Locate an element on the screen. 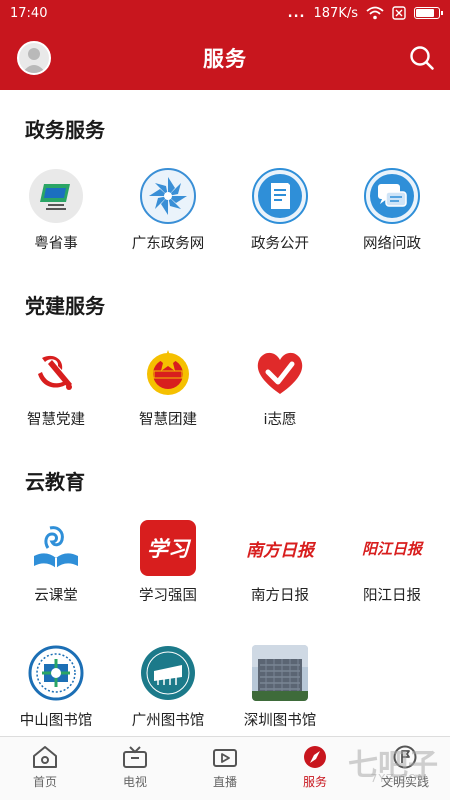 The width and height of the screenshot is (450, 800). nanfang-logo-text: 南方日报 is located at coordinates (280, 550).